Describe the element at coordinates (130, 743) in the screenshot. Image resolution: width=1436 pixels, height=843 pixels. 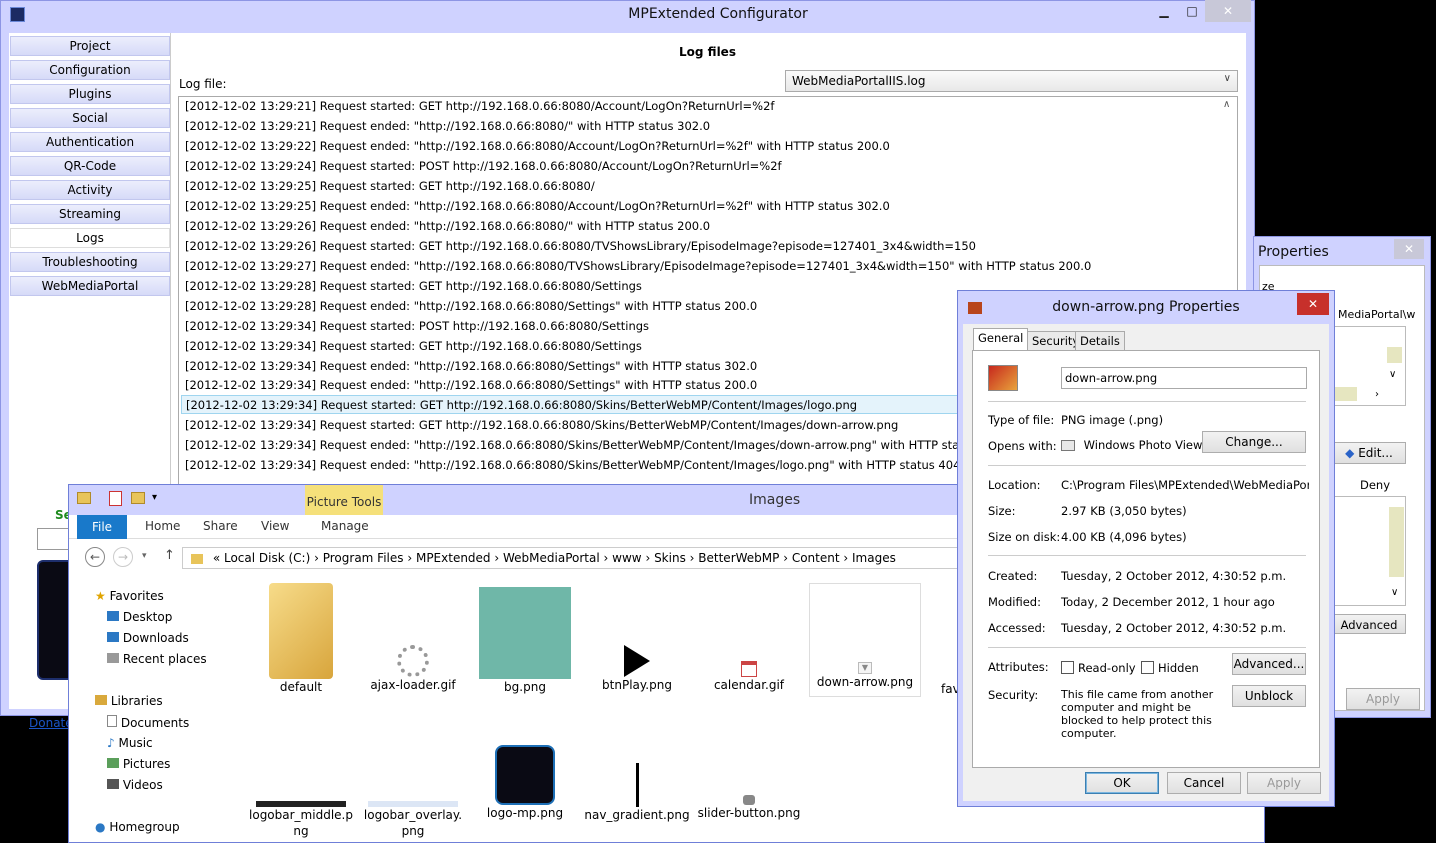
I see `nav-music: ♪ Music` at that location.